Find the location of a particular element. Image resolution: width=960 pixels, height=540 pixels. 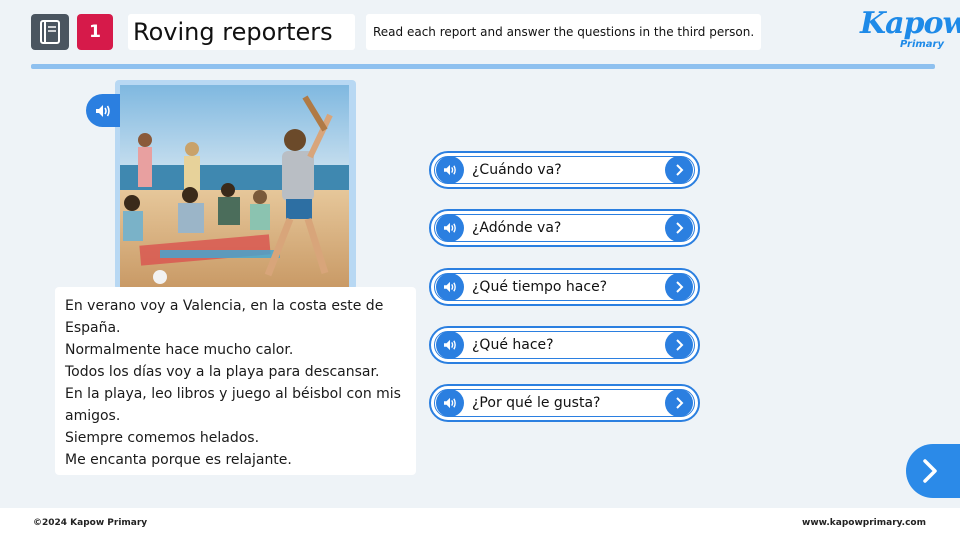

report-line: amigos. is located at coordinates (93, 416).